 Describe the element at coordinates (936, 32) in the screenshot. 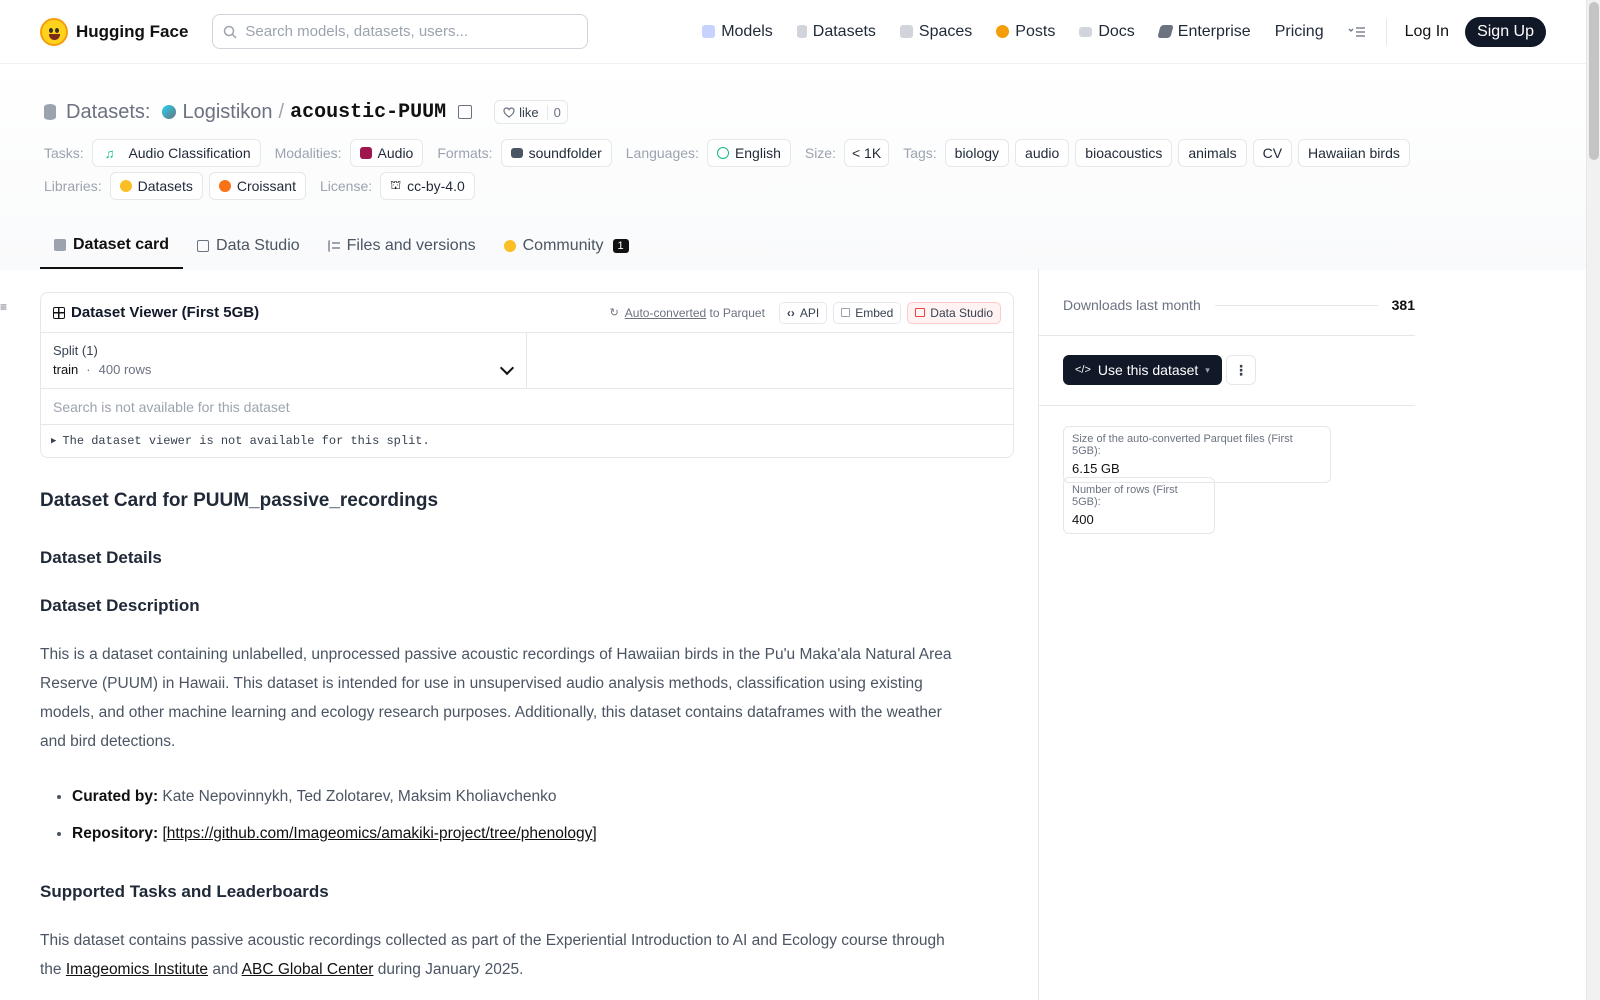

I see `nav-spaces: Spaces` at that location.